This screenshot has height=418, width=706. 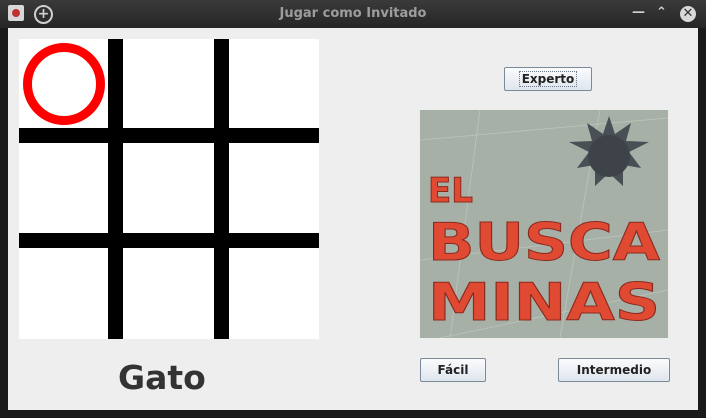 I want to click on easy-button: Fácil, so click(x=453, y=370).